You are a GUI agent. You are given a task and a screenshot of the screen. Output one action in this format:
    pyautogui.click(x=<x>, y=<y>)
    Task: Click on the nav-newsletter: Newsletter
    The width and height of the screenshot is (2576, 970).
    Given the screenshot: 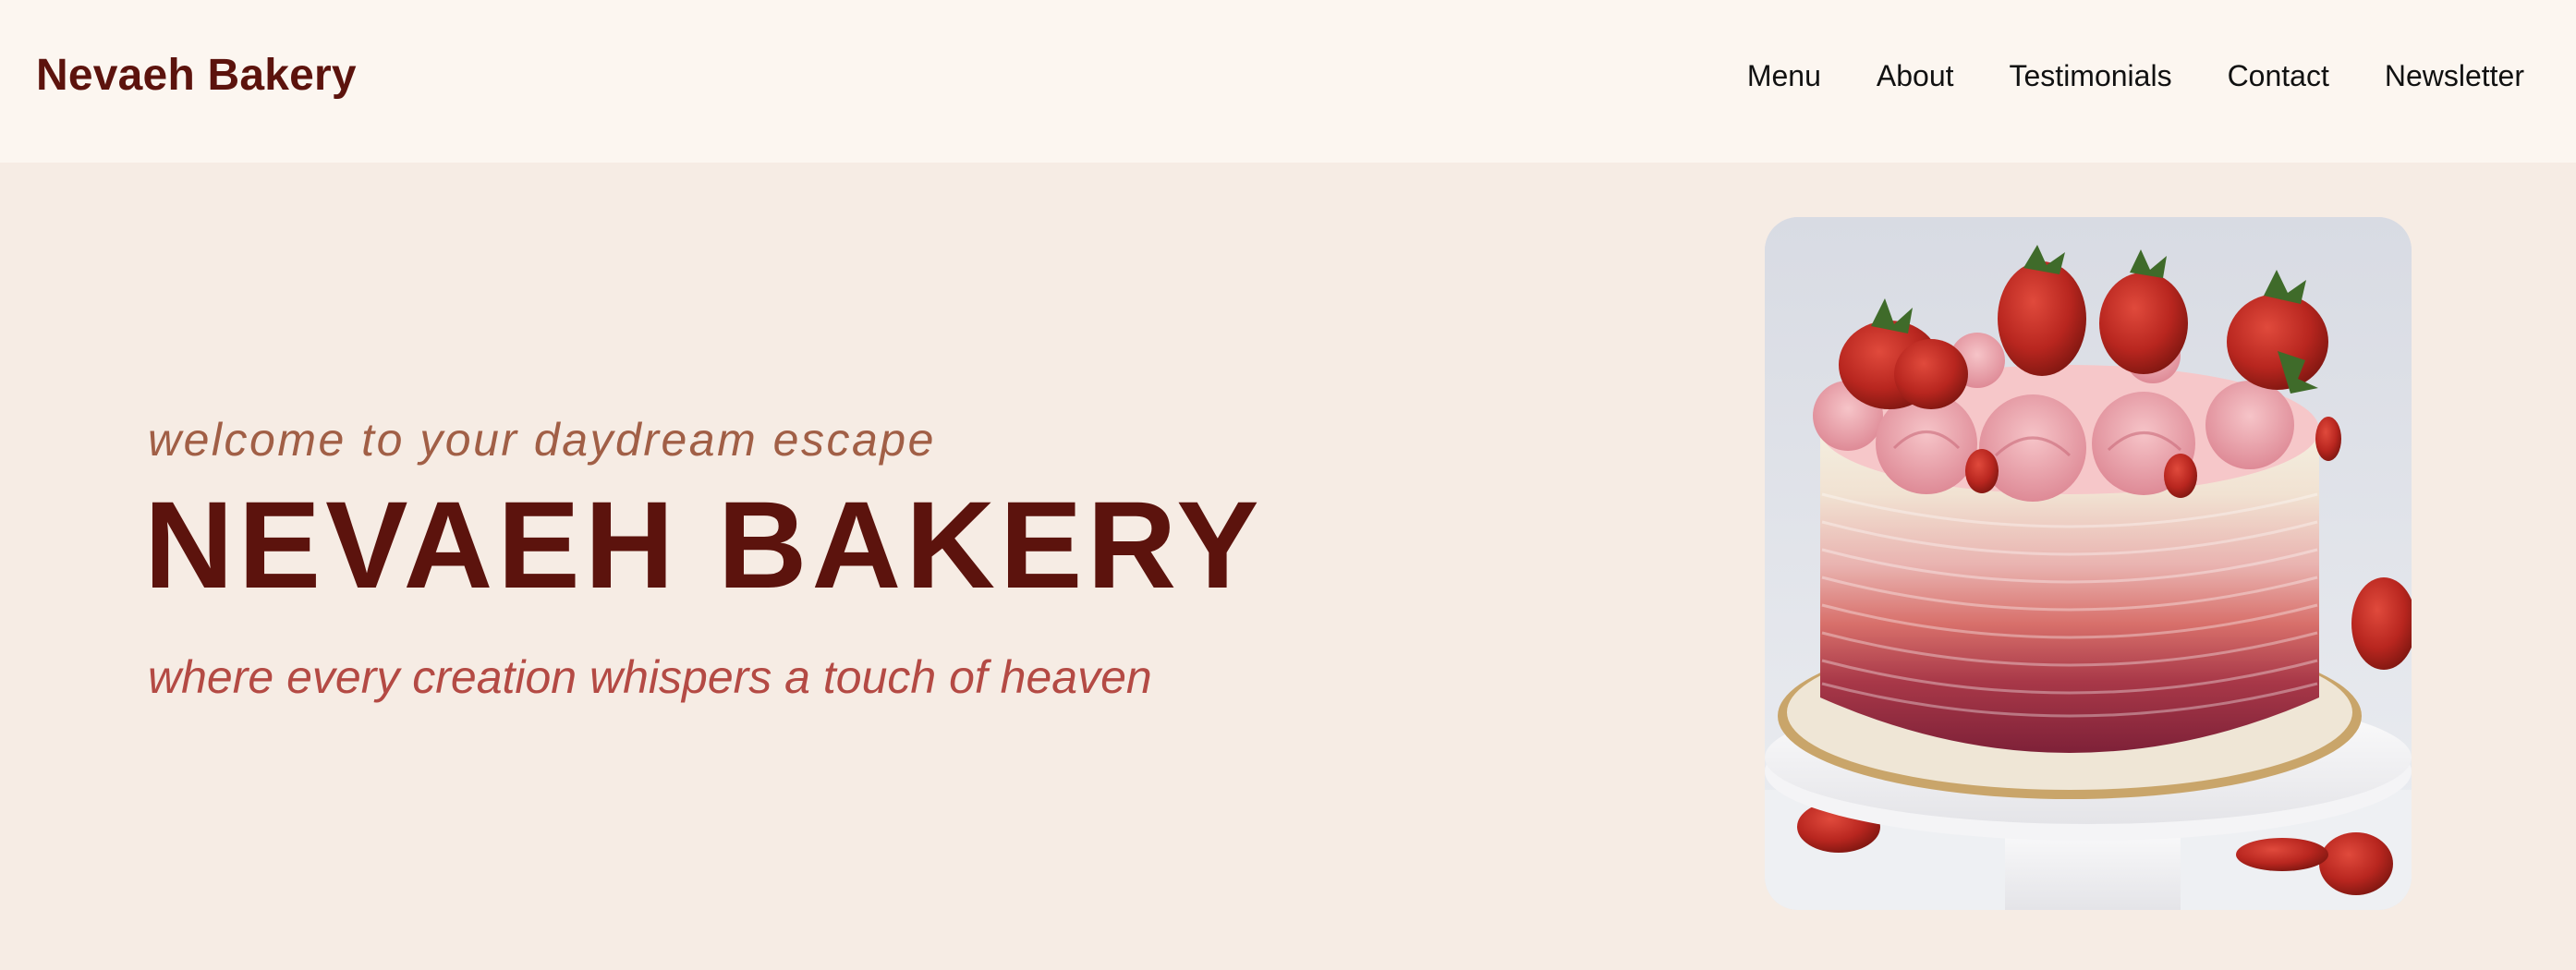 What is the action you would take?
    pyautogui.click(x=2454, y=76)
    